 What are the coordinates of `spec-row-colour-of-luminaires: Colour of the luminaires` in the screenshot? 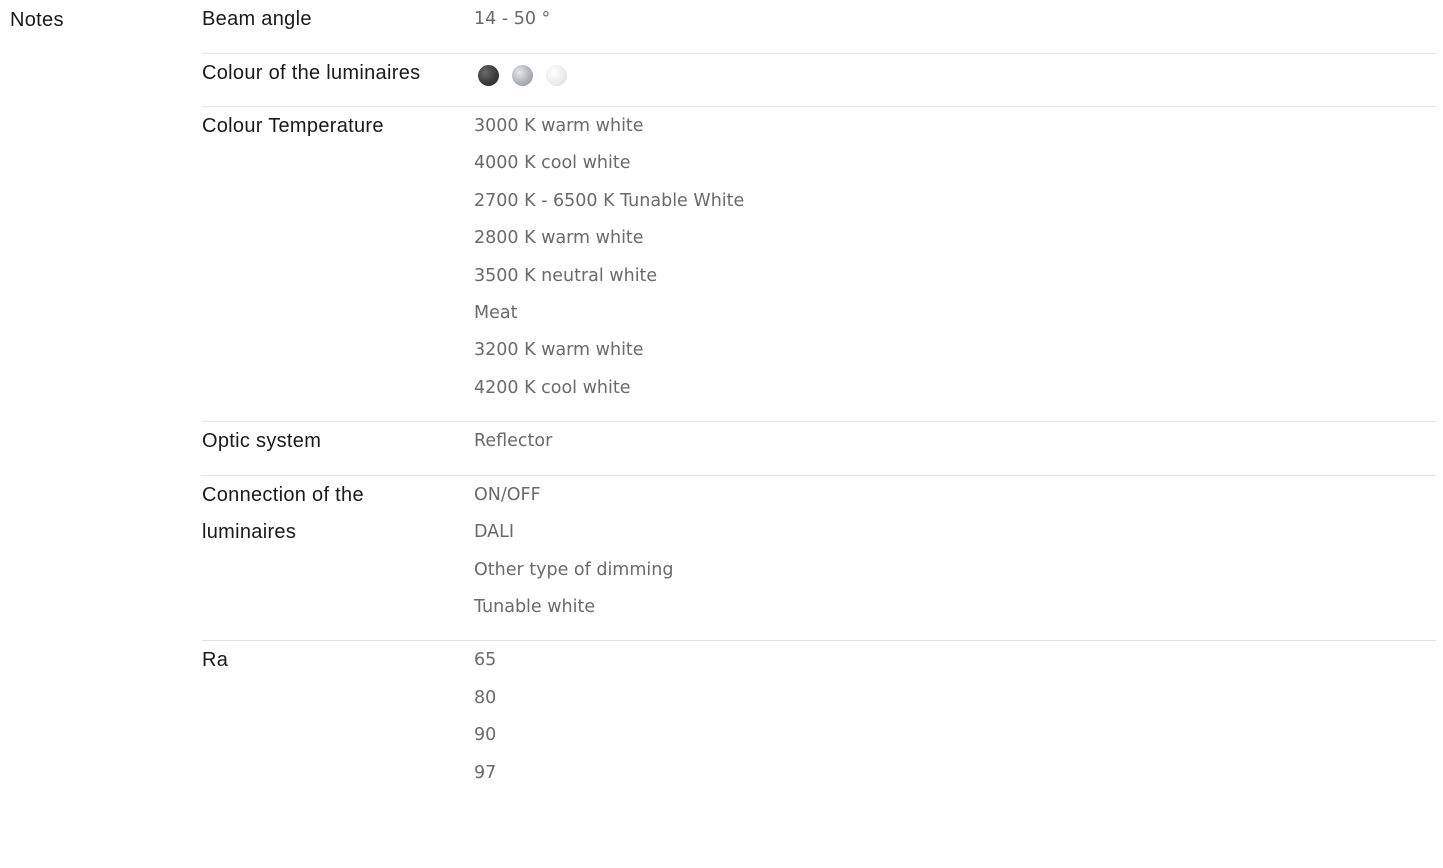 It's located at (819, 80).